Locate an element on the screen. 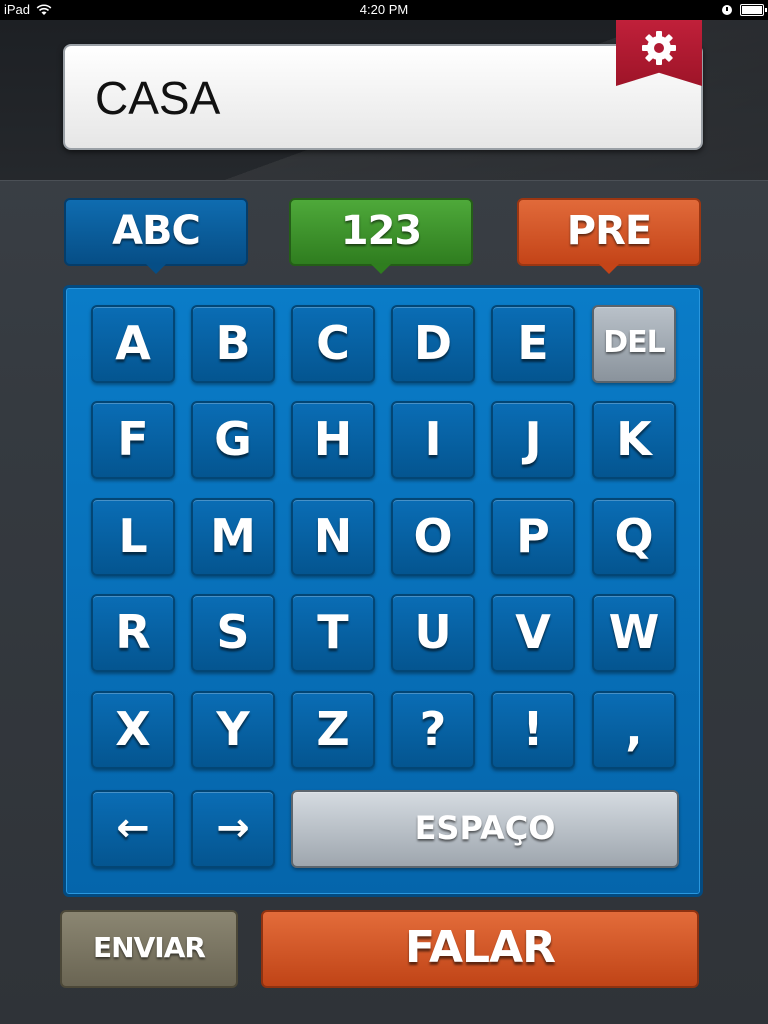 The image size is (768, 1024). key-question: ? is located at coordinates (433, 730).